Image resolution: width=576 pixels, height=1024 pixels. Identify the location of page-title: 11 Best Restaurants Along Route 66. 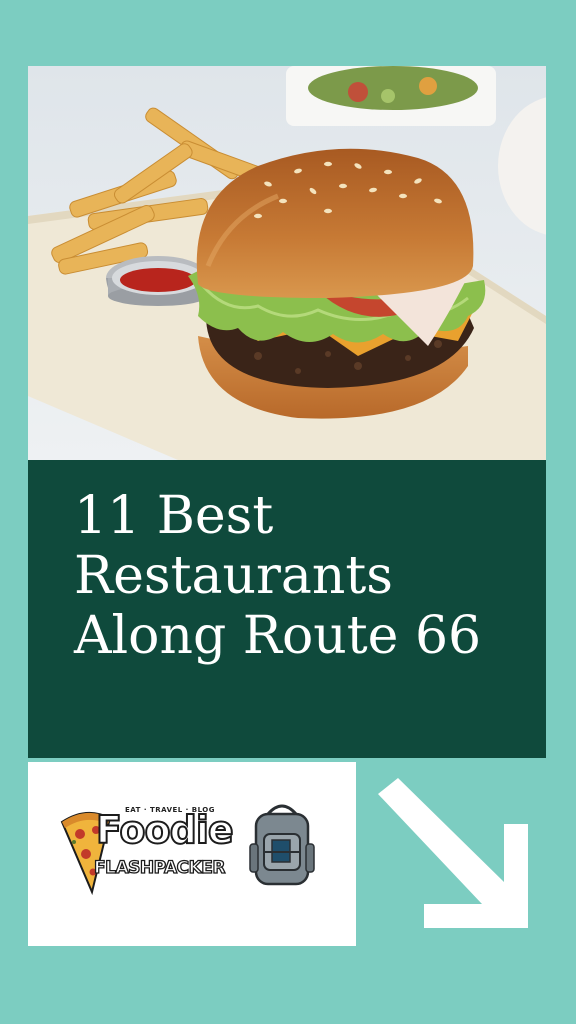
(278, 576).